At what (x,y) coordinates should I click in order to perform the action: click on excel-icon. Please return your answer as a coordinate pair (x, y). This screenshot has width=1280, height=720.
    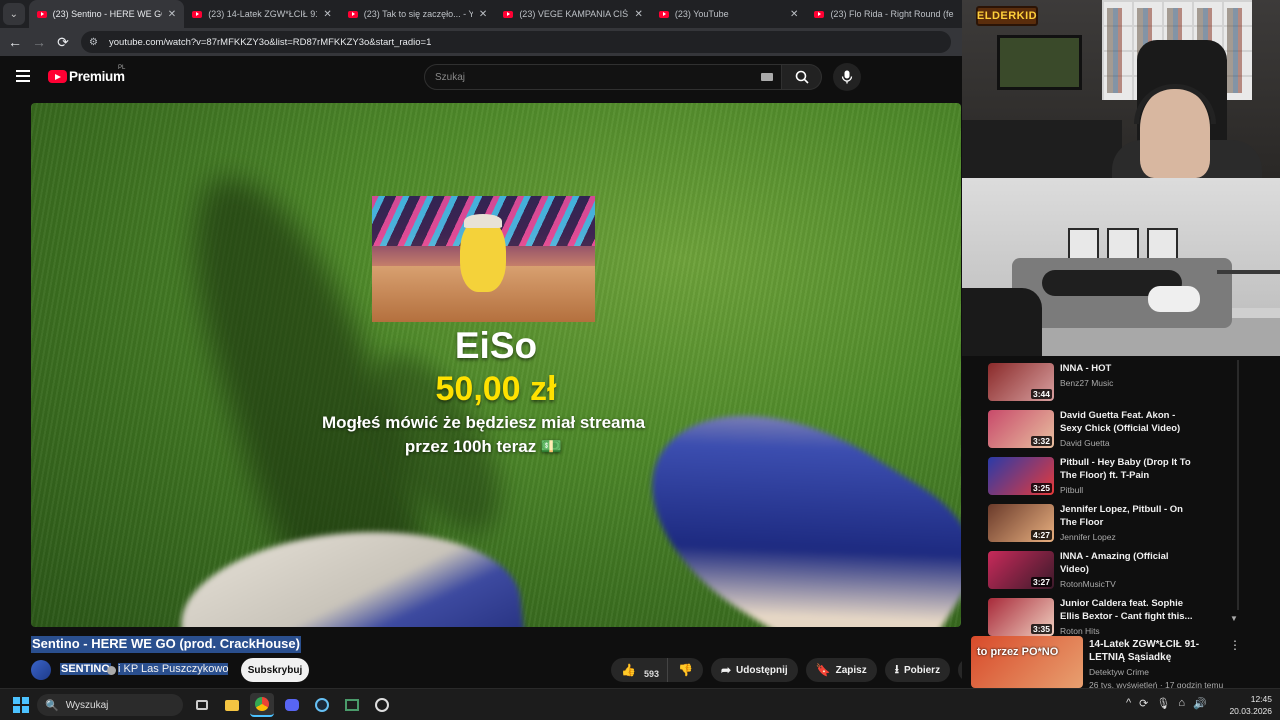
    Looking at the image, I should click on (352, 705).